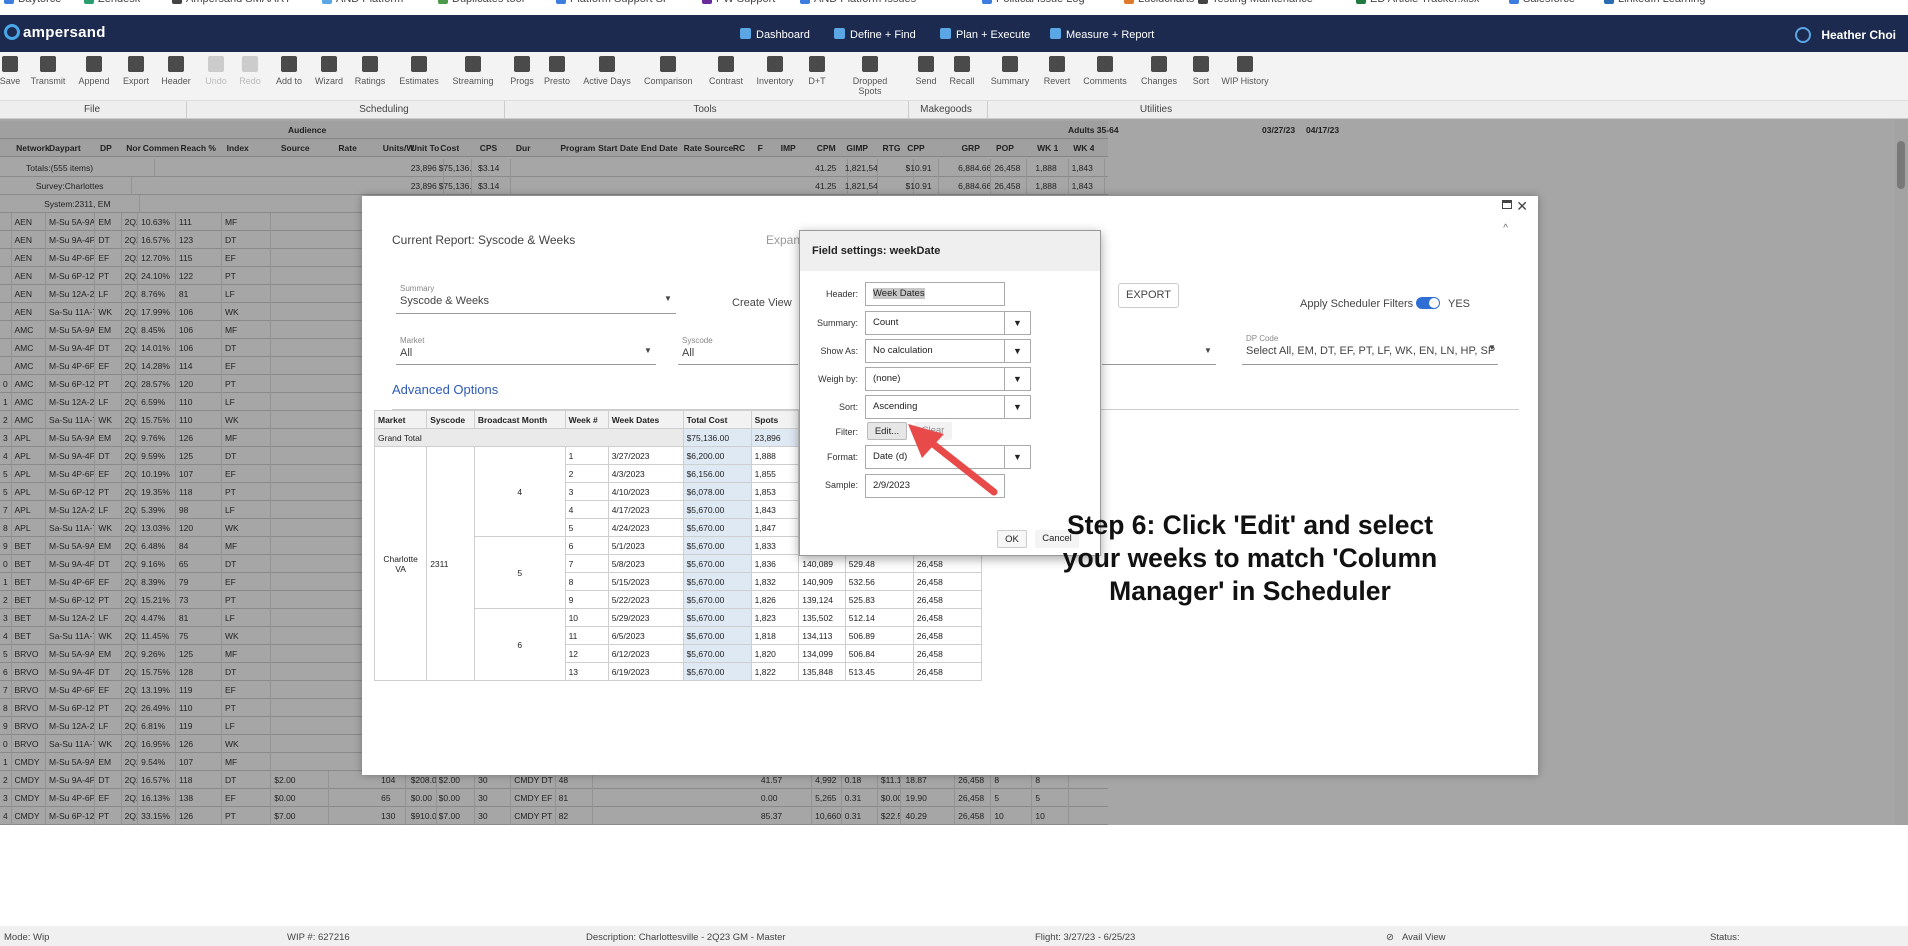  Describe the element at coordinates (450, 419) in the screenshot. I see `pivot-header-cell: Syscode` at that location.